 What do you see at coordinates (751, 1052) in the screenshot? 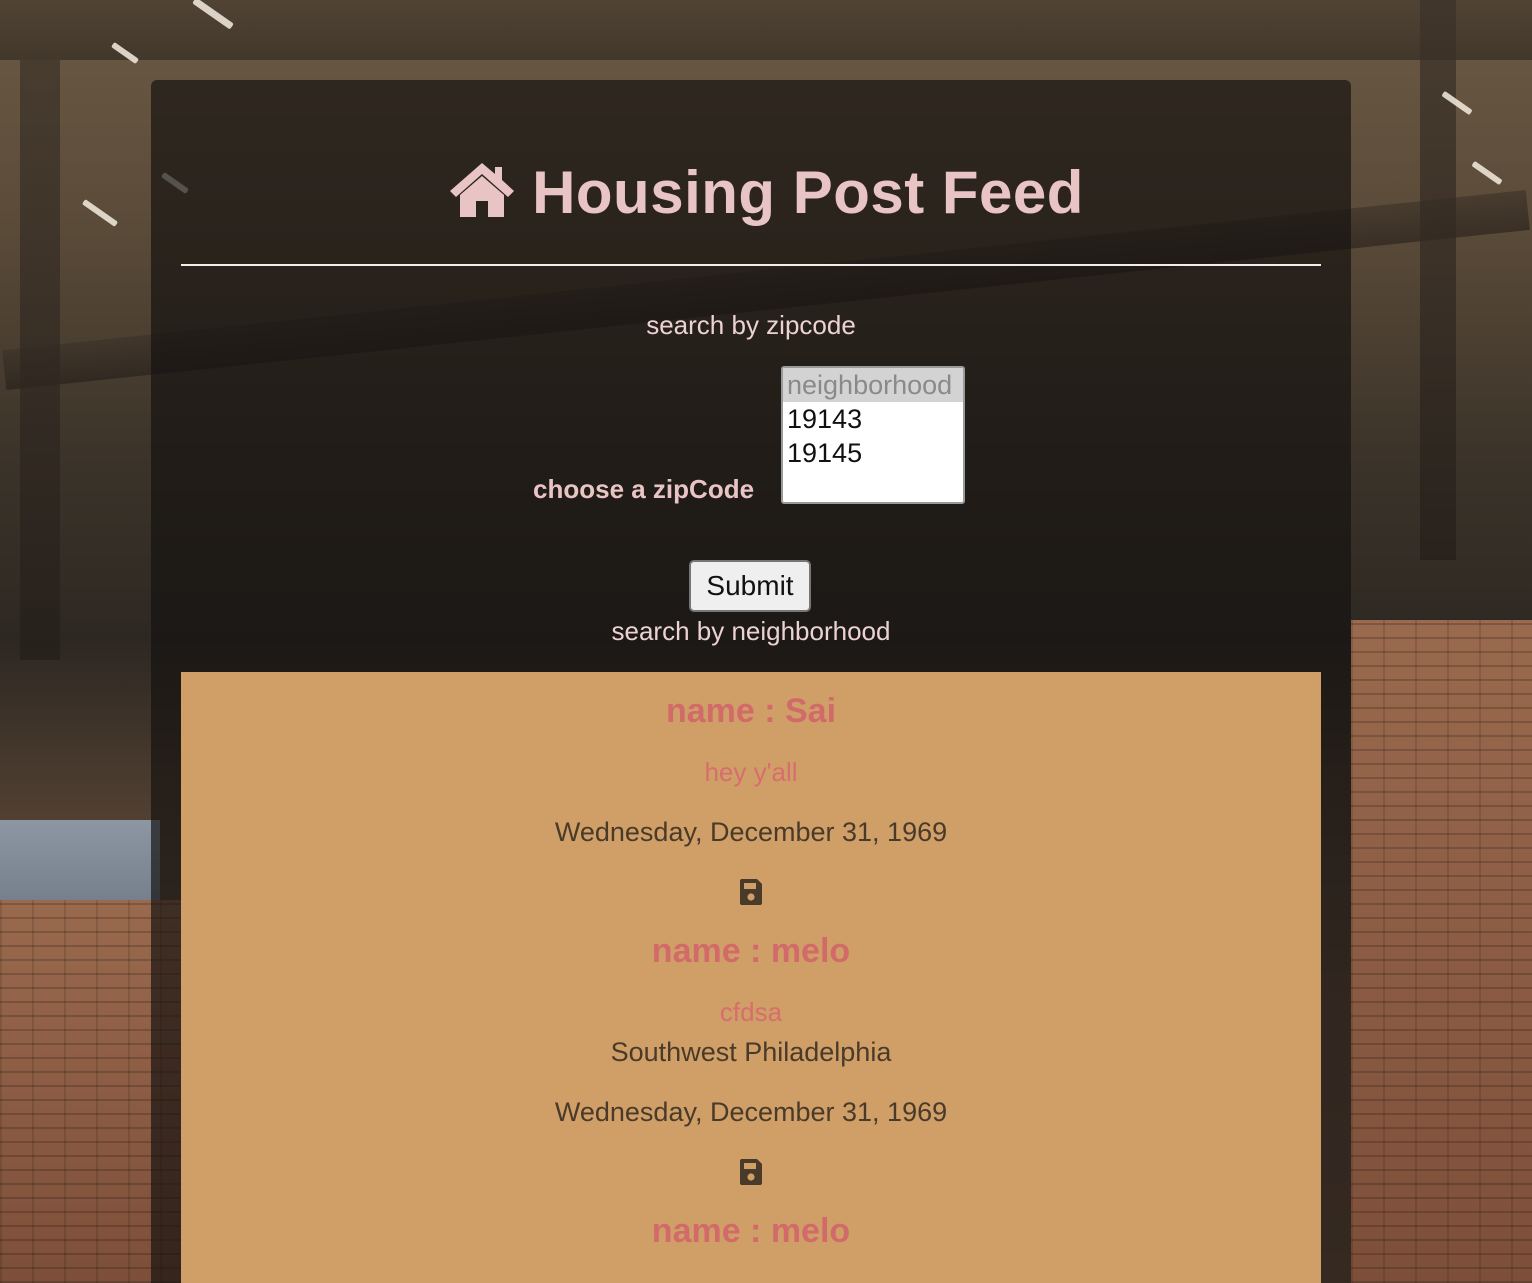
I see `post-neighborhood: Southwest Philadelphia` at bounding box center [751, 1052].